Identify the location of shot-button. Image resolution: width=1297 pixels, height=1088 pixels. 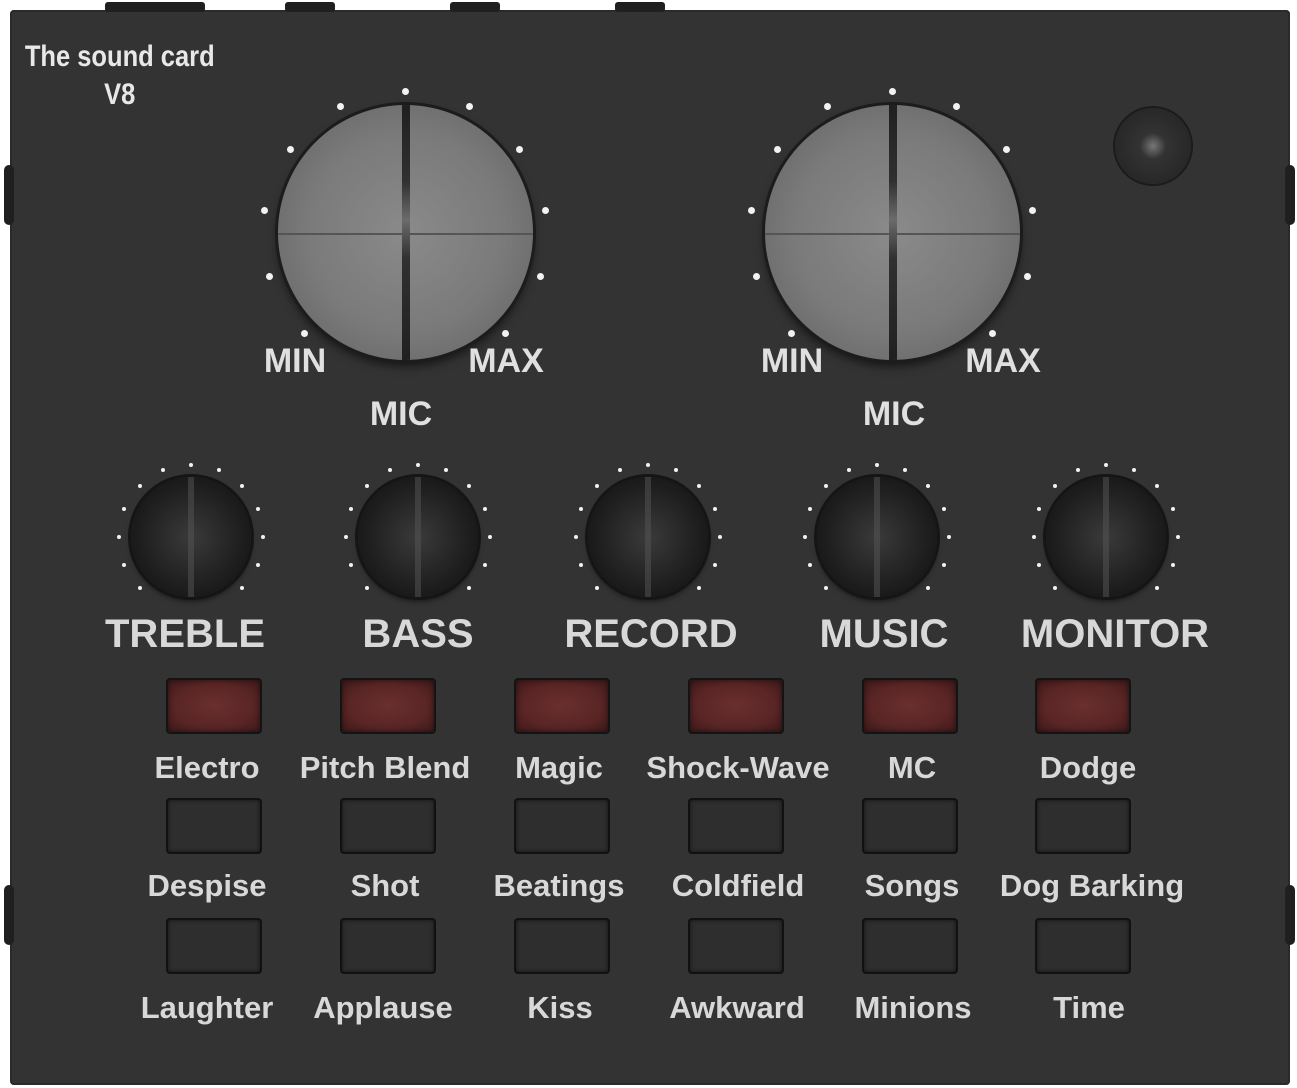
(388, 826).